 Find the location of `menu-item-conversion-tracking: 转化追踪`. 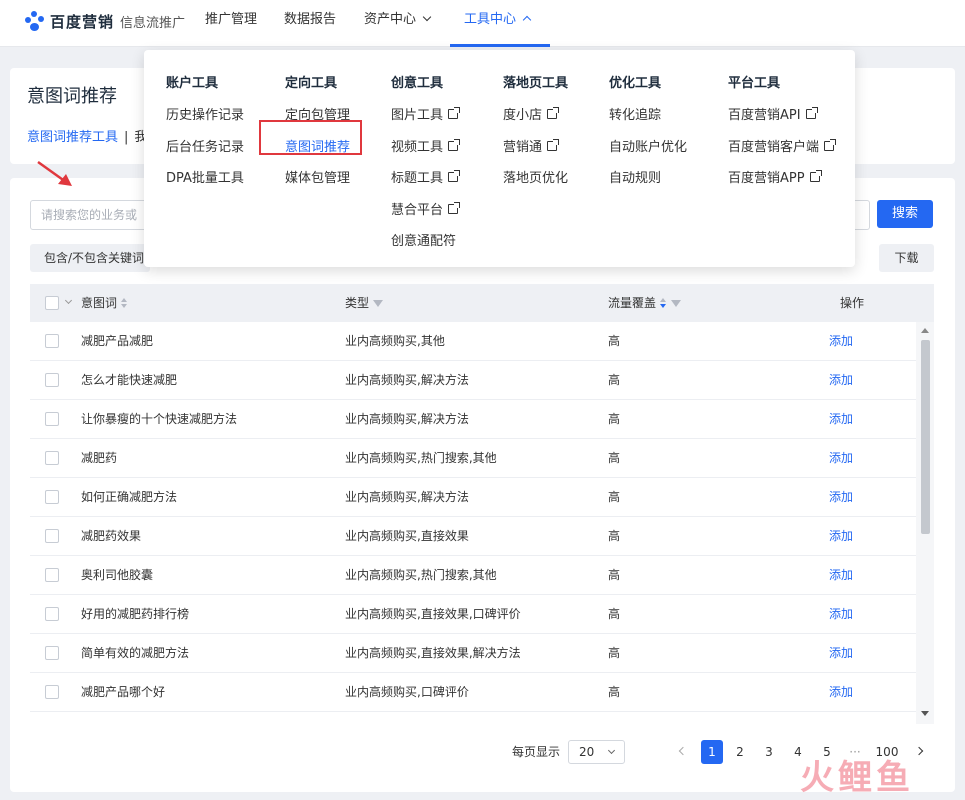

menu-item-conversion-tracking: 转化追踪 is located at coordinates (635, 113).